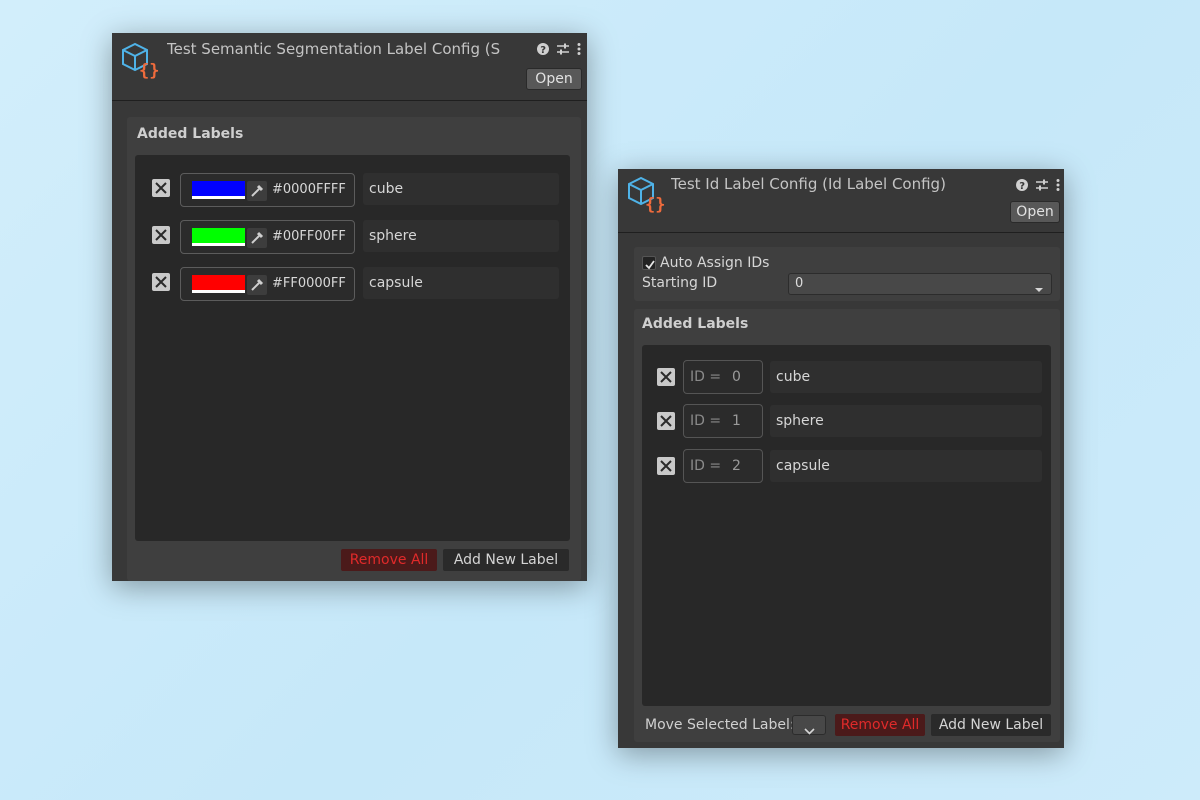  Describe the element at coordinates (309, 236) in the screenshot. I see `color-hex: #00FF00FF` at that location.